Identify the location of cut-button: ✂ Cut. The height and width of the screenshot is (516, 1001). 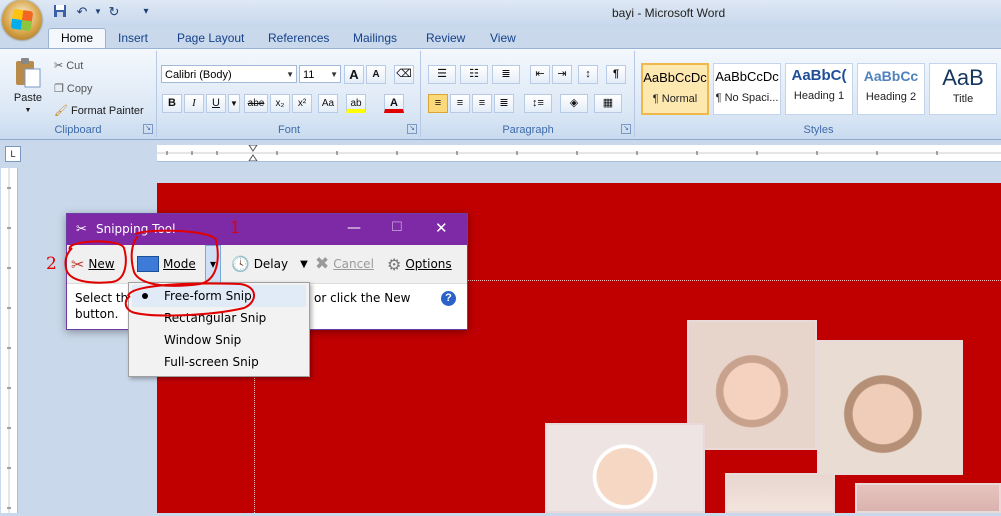
(69, 66).